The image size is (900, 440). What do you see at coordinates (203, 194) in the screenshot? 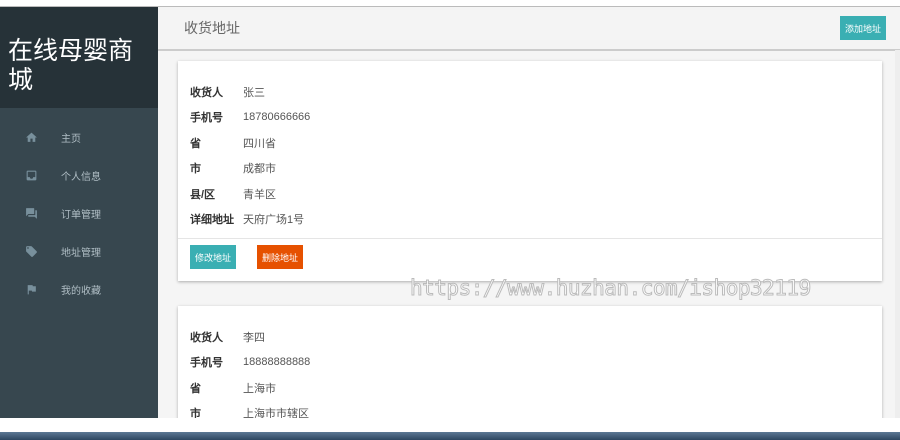
I see `field-label: 县/区` at bounding box center [203, 194].